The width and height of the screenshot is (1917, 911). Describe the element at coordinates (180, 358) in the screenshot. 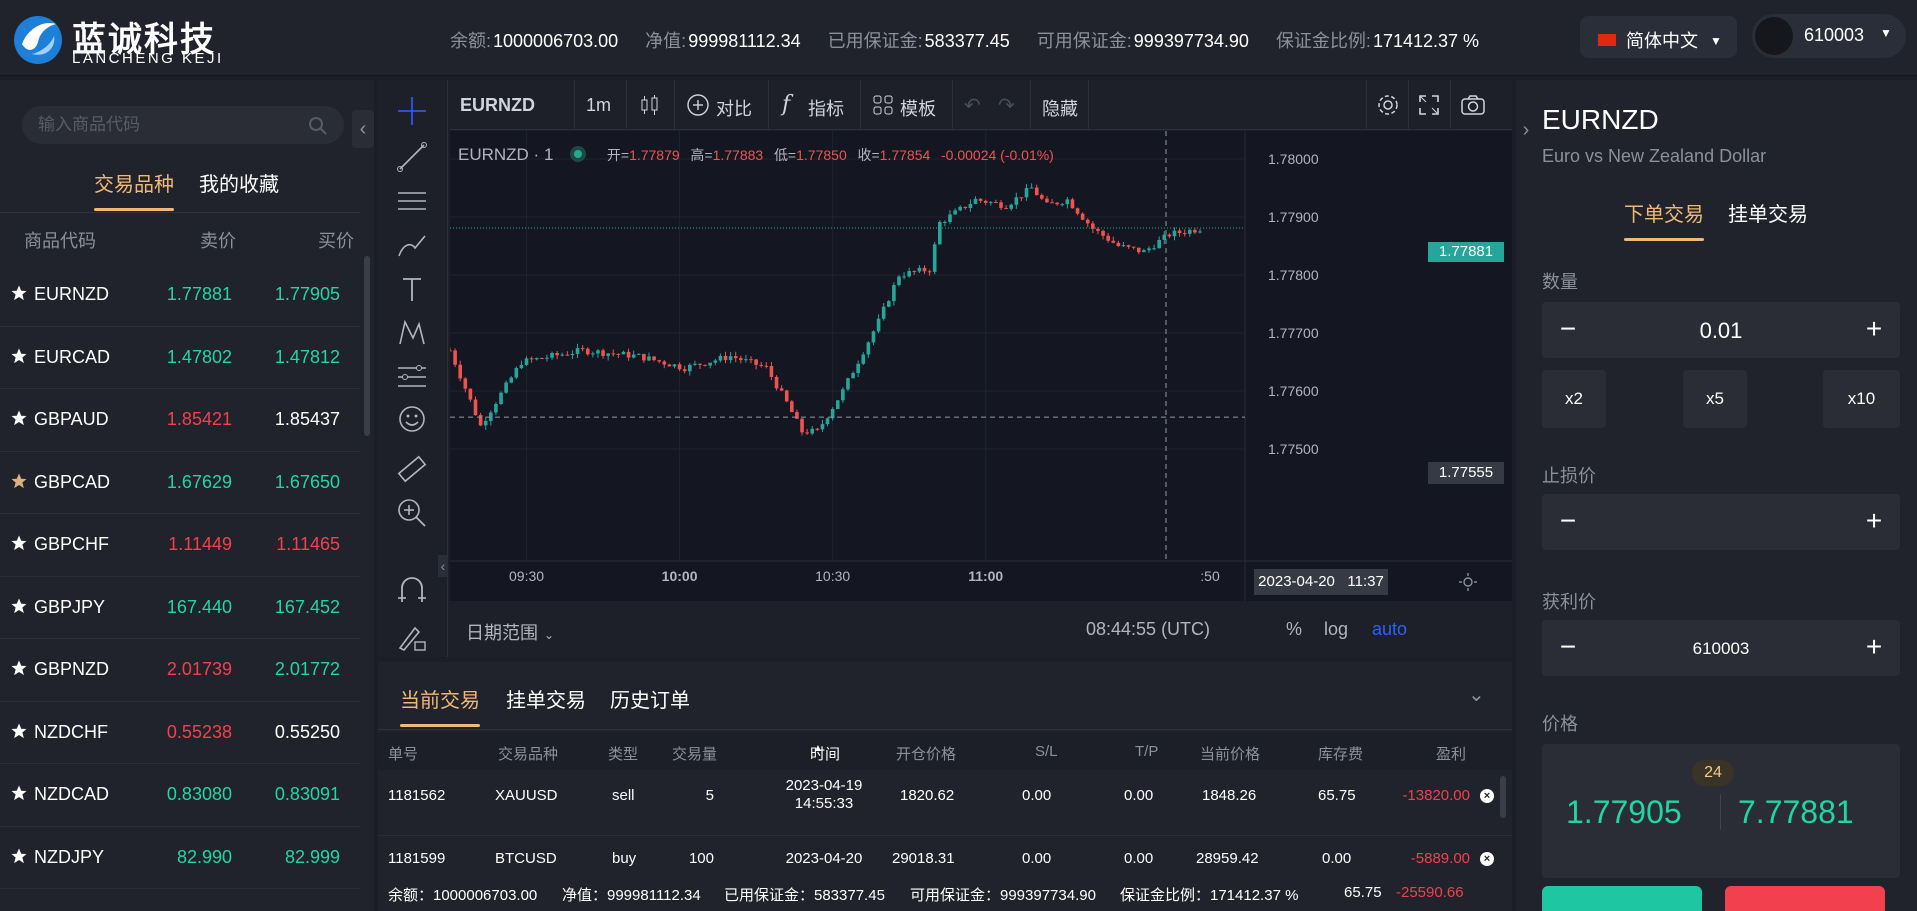

I see `list-item: EURCAD 1.47802 1.47812` at that location.